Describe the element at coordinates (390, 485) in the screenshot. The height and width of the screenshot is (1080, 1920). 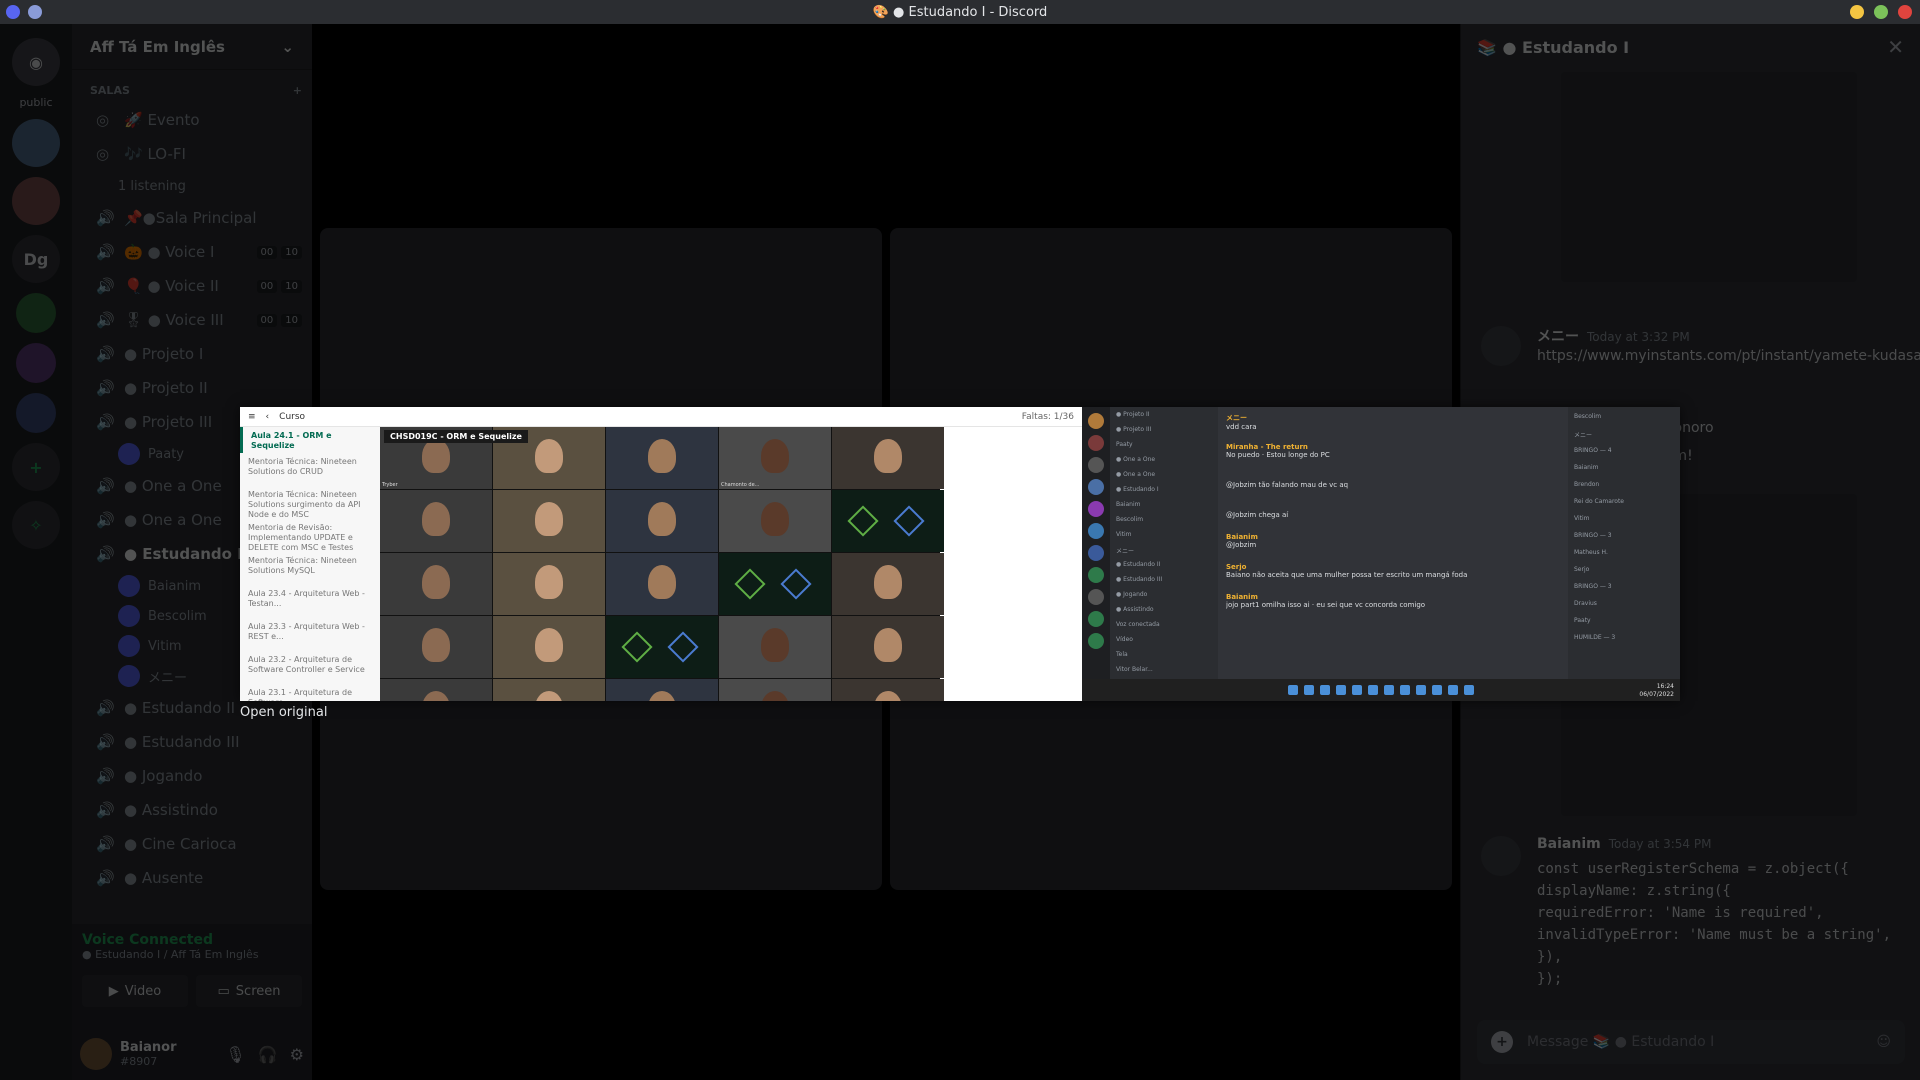
I see `participant-label: Tryber` at that location.